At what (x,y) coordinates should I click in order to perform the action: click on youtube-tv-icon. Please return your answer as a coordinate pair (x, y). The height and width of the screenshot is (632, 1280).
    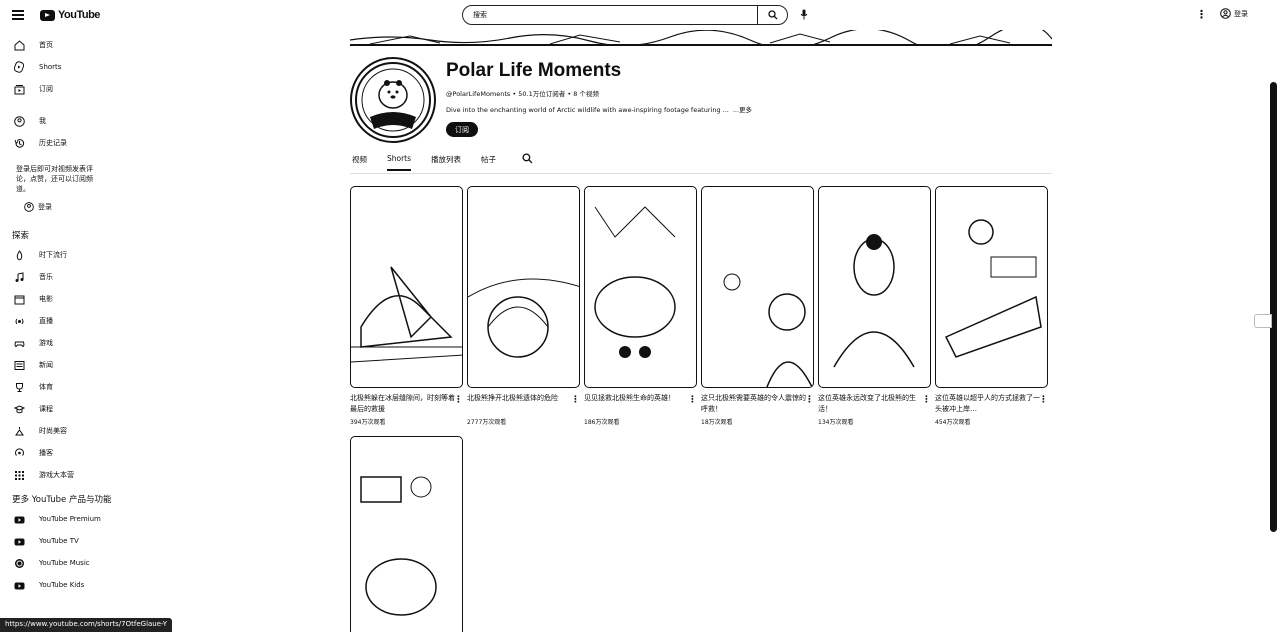
    Looking at the image, I should click on (19, 541).